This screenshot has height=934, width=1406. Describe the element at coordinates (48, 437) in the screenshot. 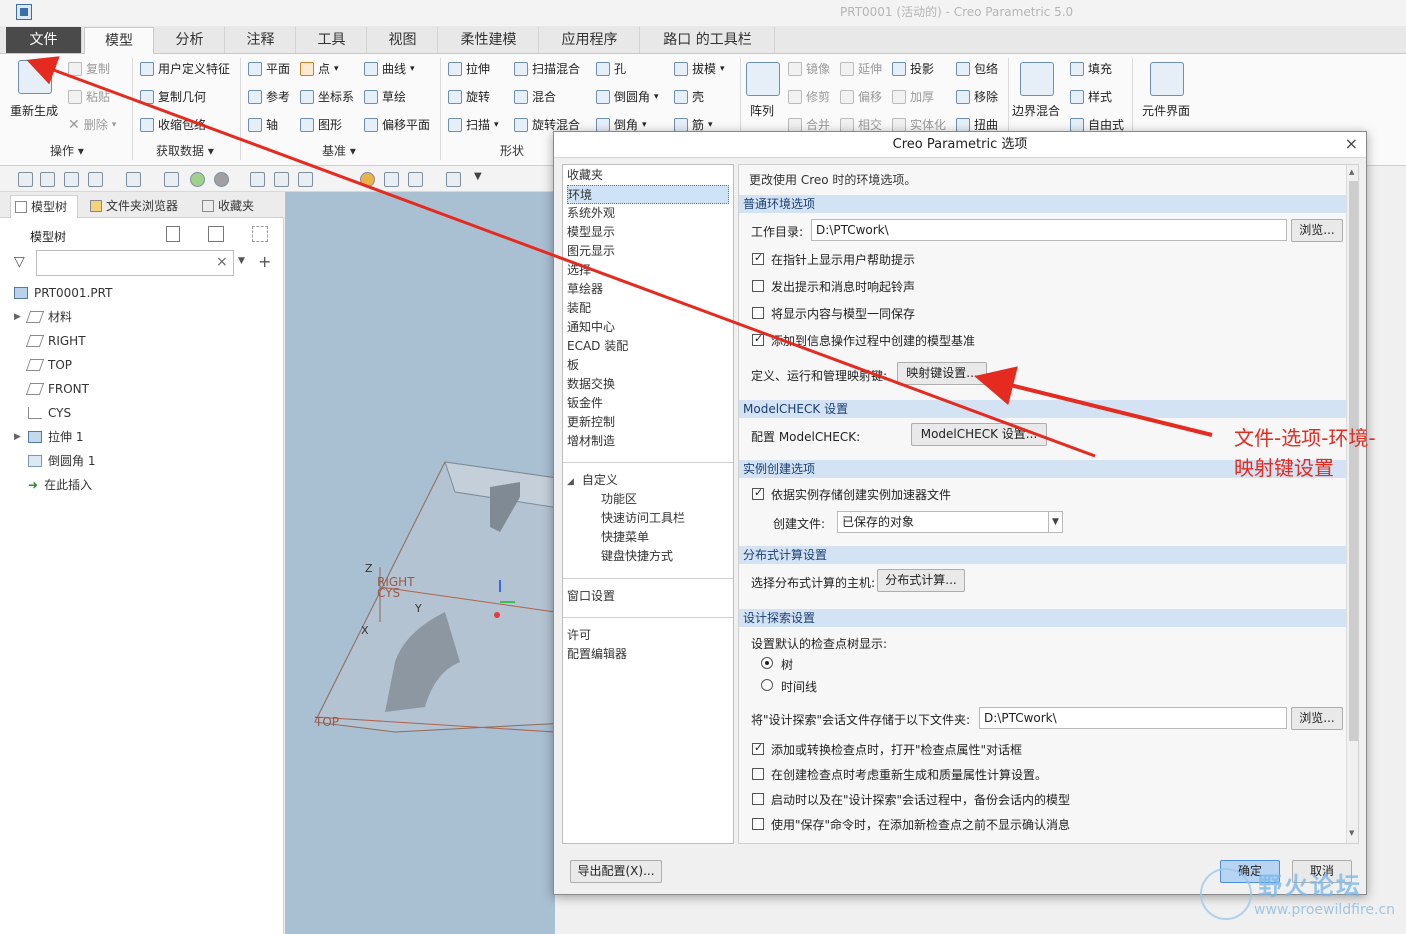

I see `tree-item-extrude: ▶ 拉伸 1` at that location.